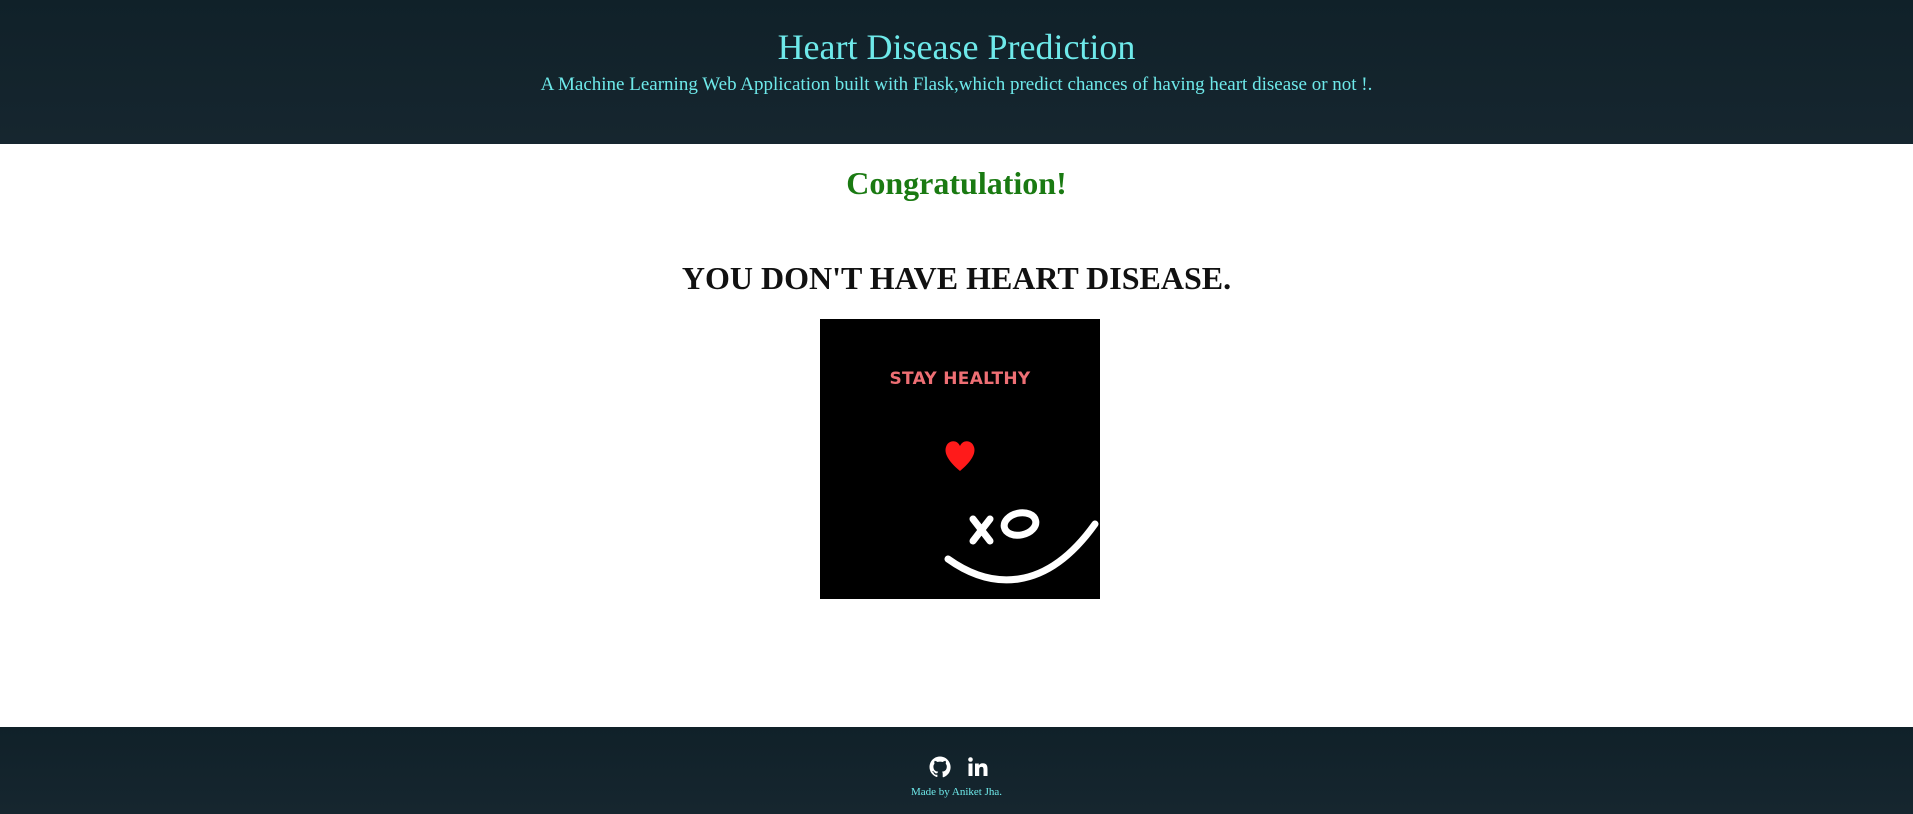 Image resolution: width=1913 pixels, height=814 pixels. I want to click on heart-icon, so click(960, 456).